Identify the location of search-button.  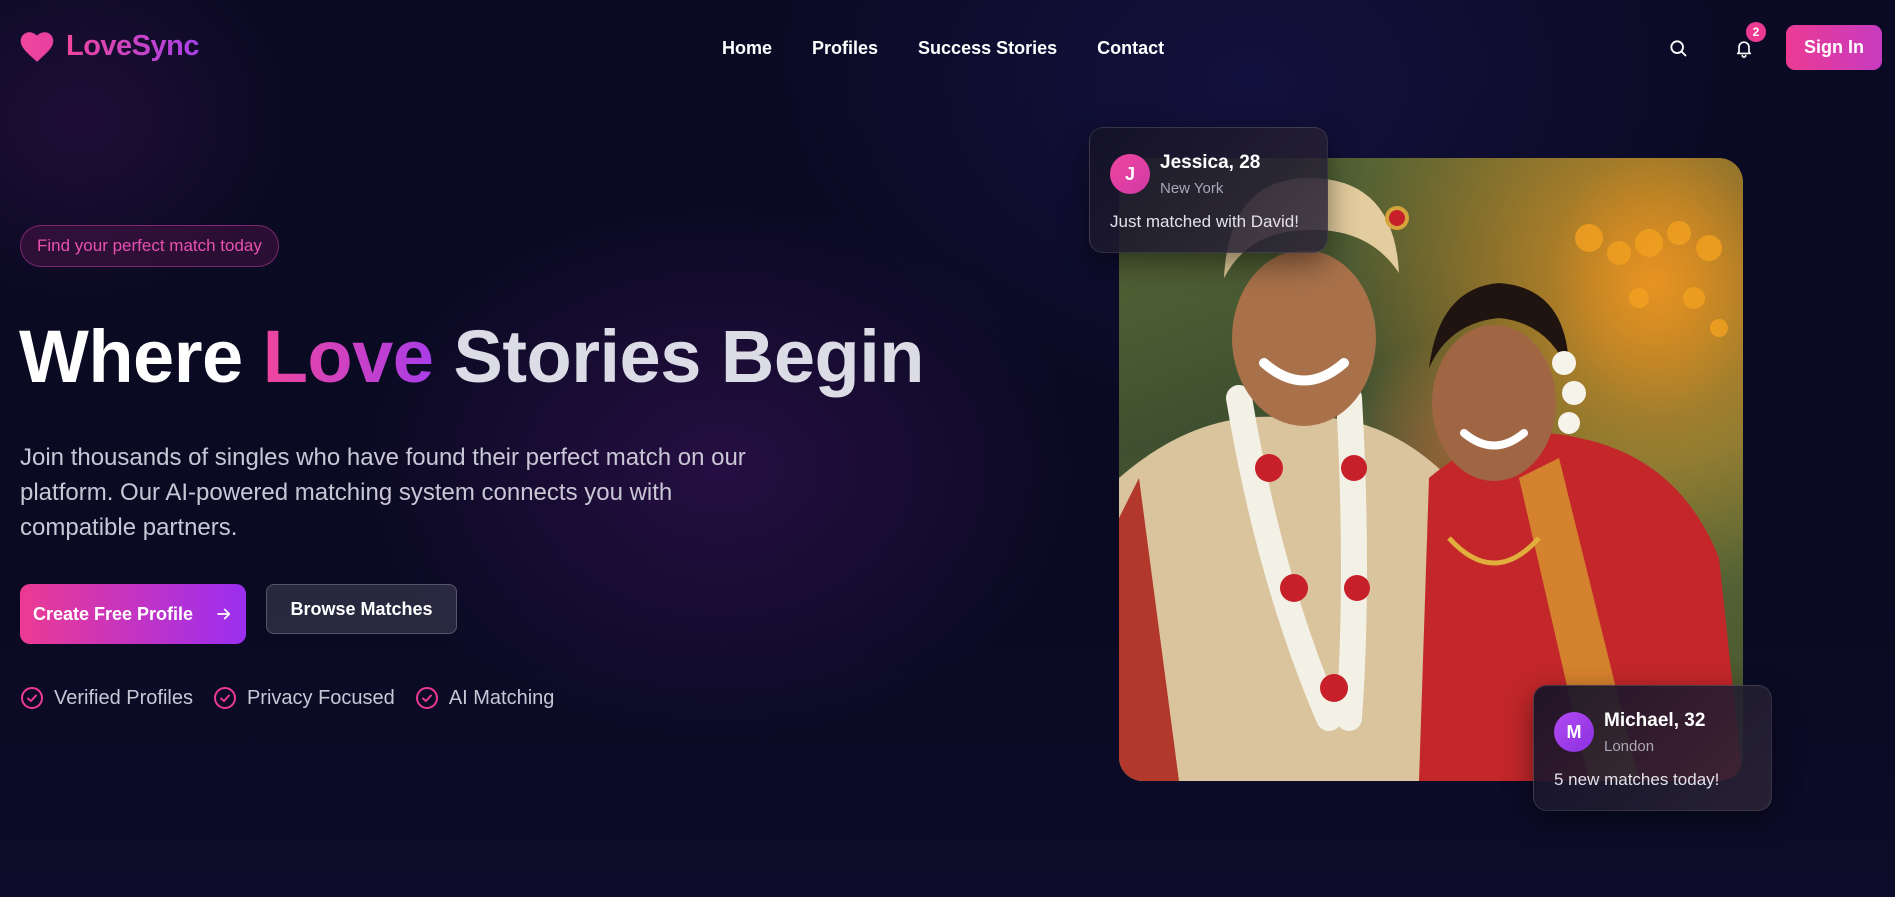
(1678, 48).